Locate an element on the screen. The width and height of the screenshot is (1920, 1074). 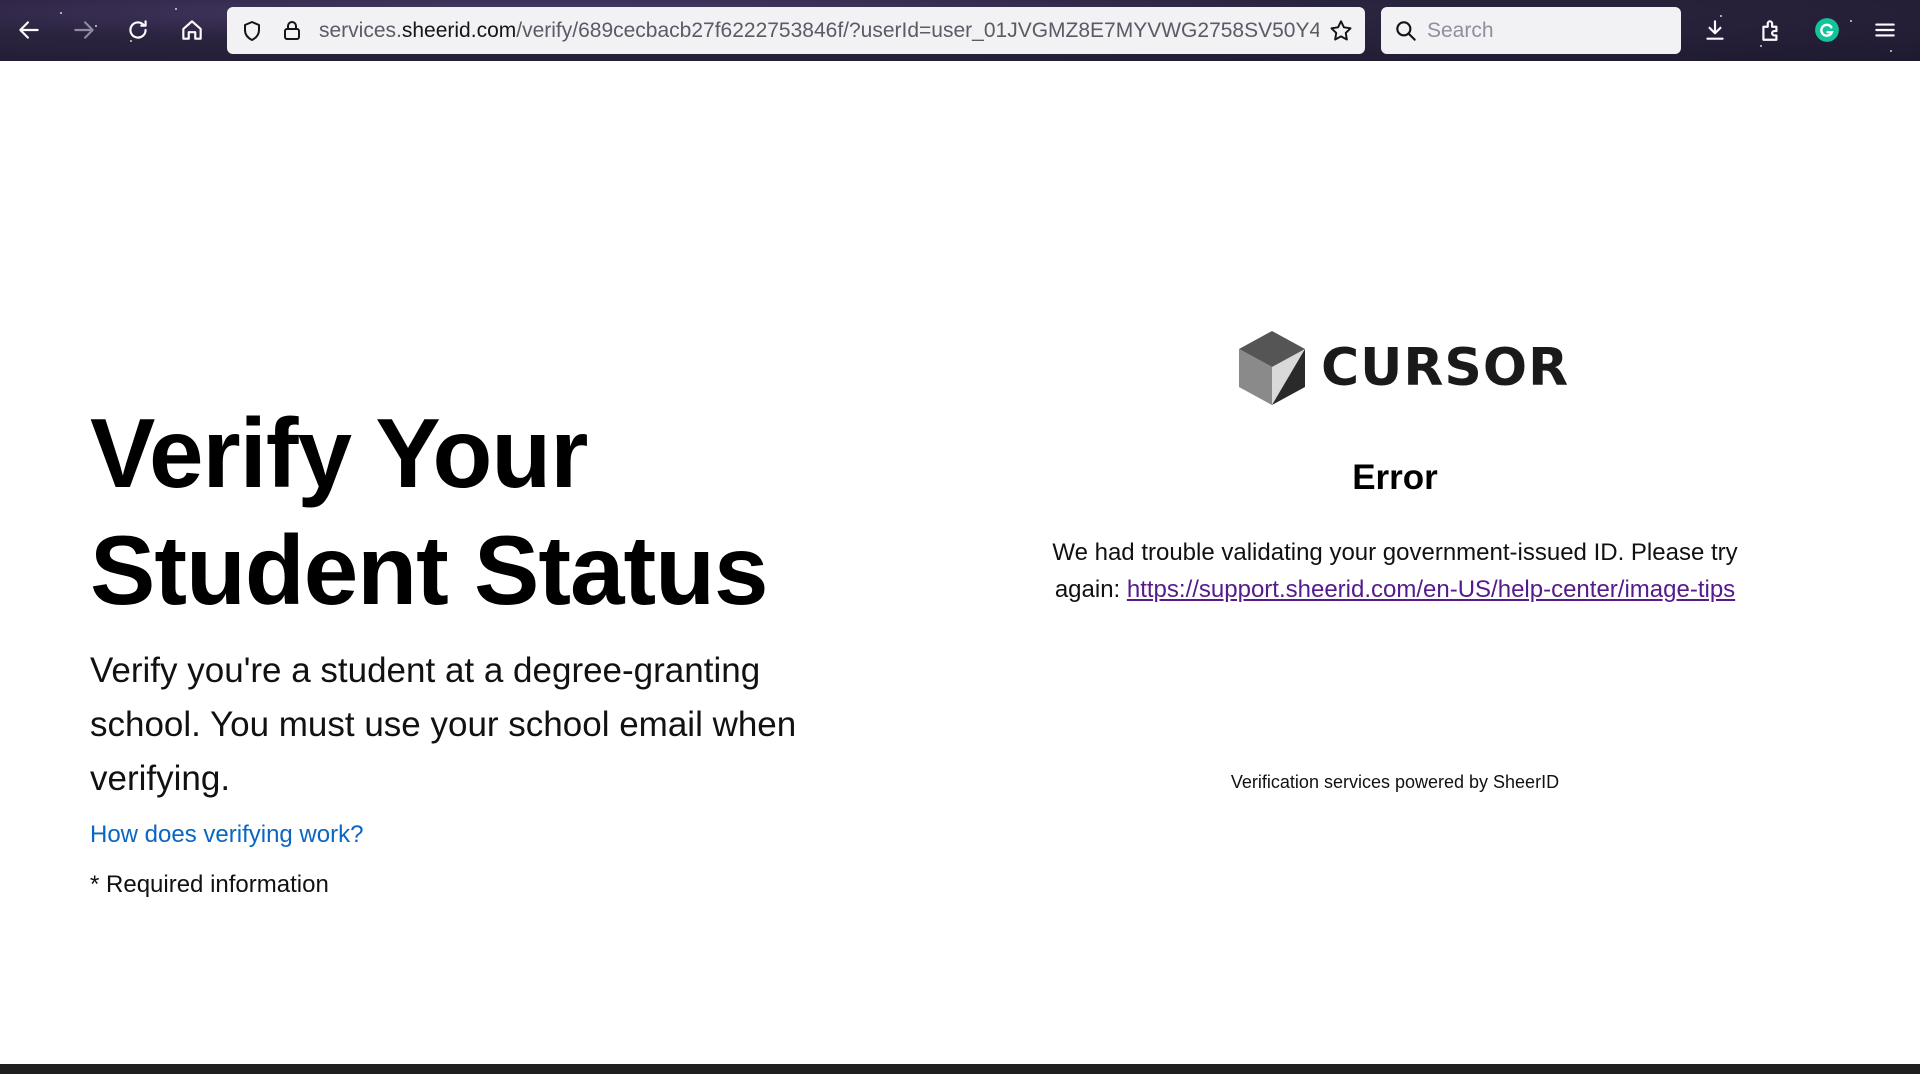
page-title: Verify Your Student Status is located at coordinates (470, 512).